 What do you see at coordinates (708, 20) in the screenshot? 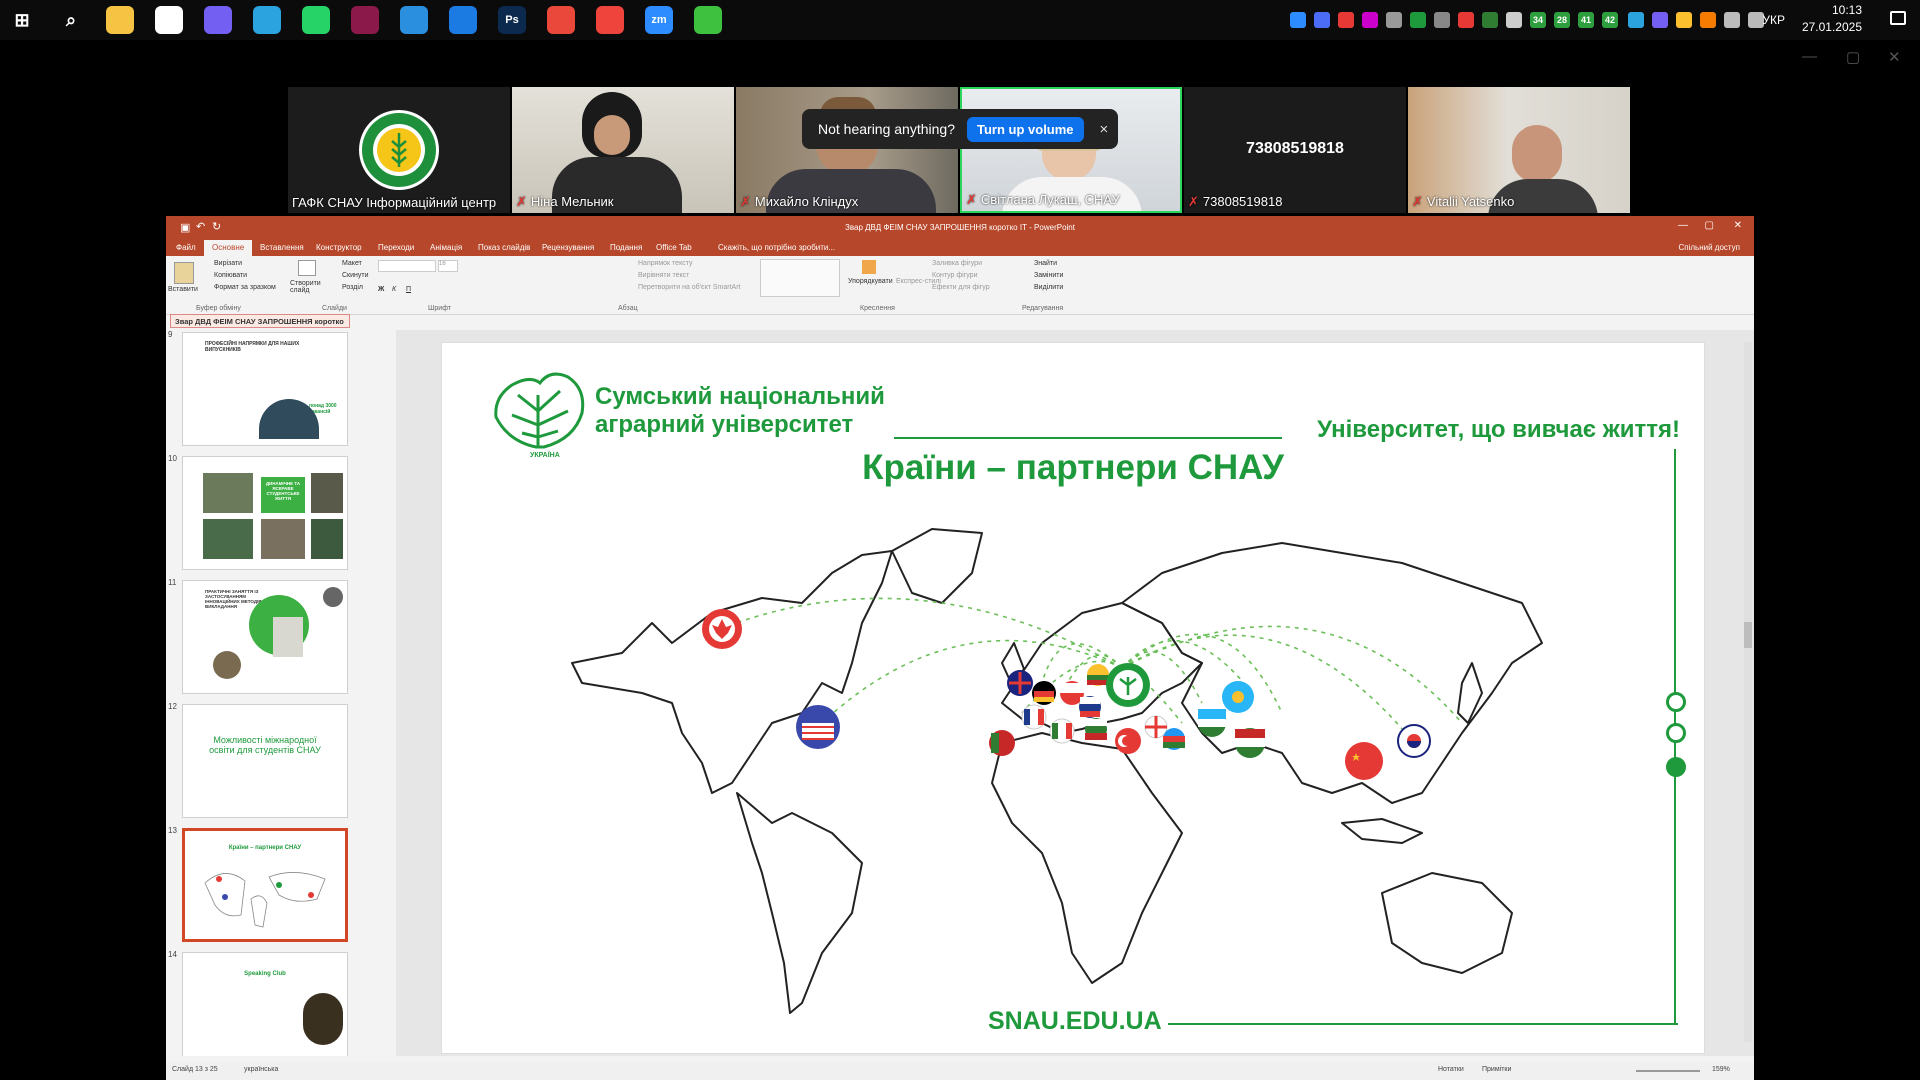
I see `camtasia-icon` at bounding box center [708, 20].